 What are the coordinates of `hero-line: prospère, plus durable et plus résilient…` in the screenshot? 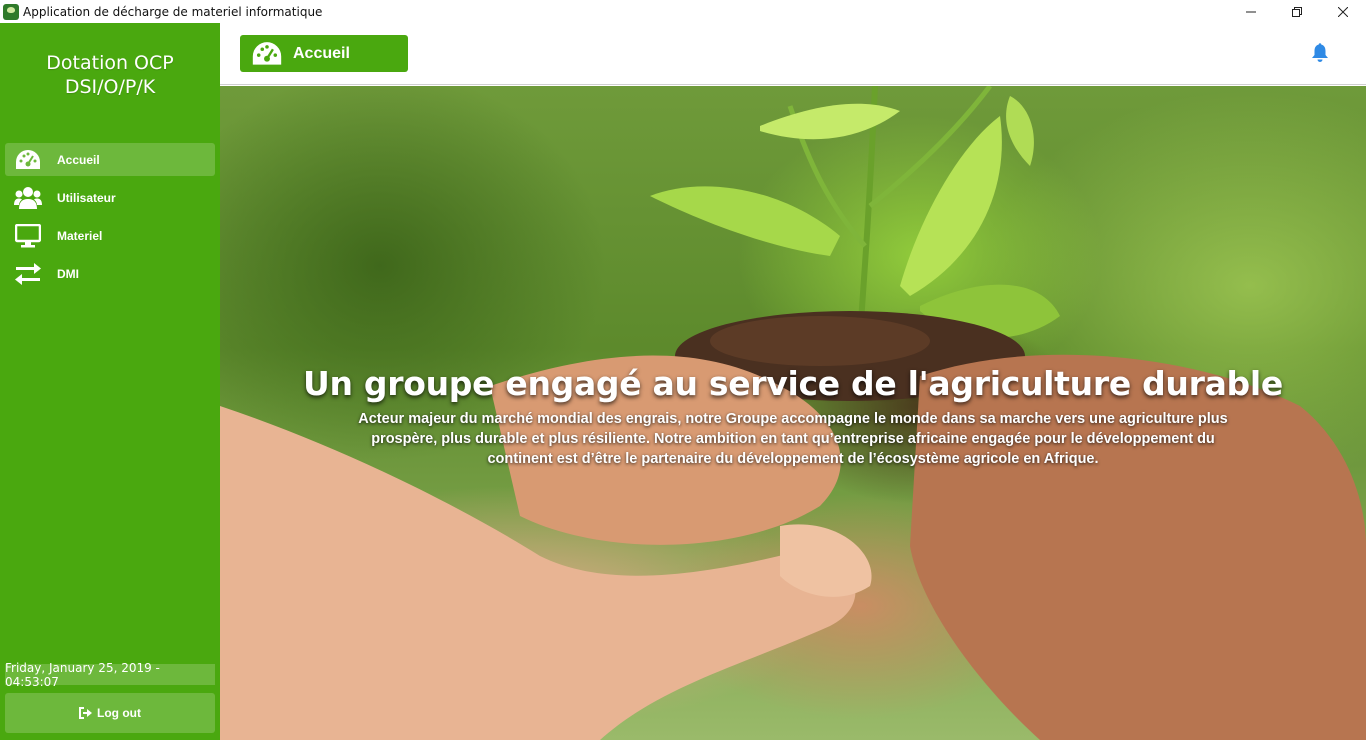 It's located at (793, 439).